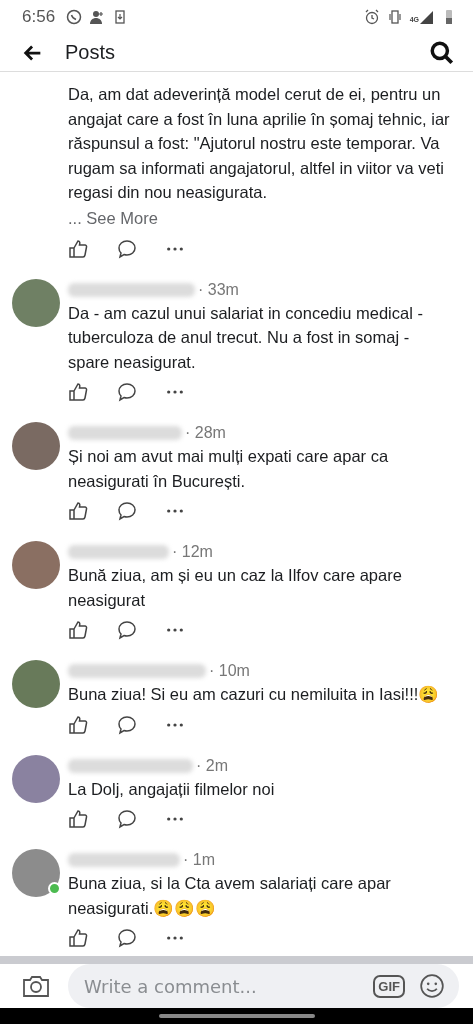  Describe the element at coordinates (172, 789) in the screenshot. I see `comment-text: La Dolj, angajații filmelor noi` at that location.